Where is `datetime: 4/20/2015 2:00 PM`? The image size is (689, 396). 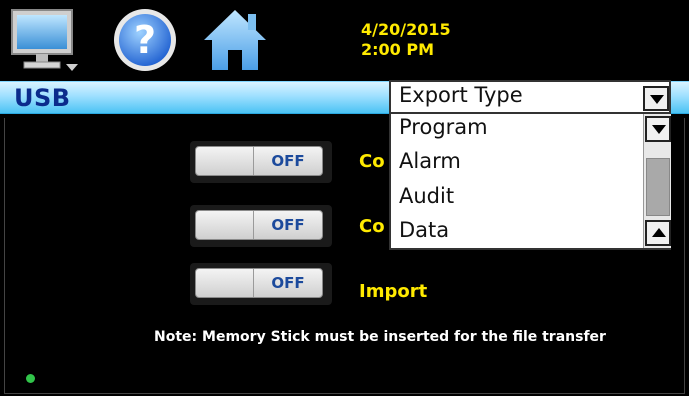
datetime: 4/20/2015 2:00 PM is located at coordinates (406, 40).